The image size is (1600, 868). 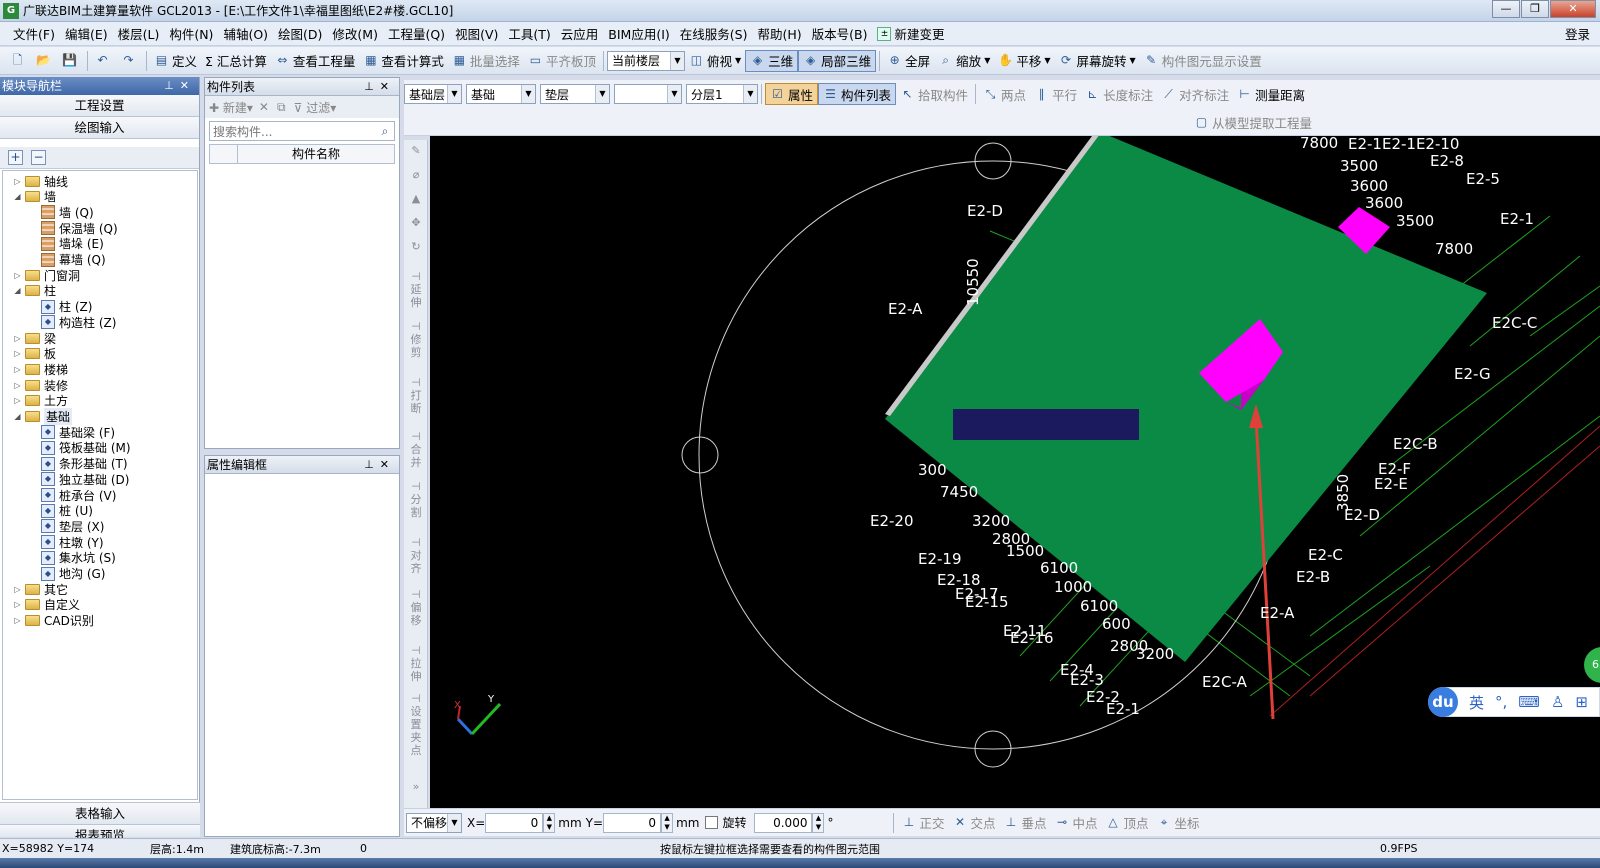 What do you see at coordinates (1004, 94) in the screenshot?
I see `two-points-button: ⤡ 两点` at bounding box center [1004, 94].